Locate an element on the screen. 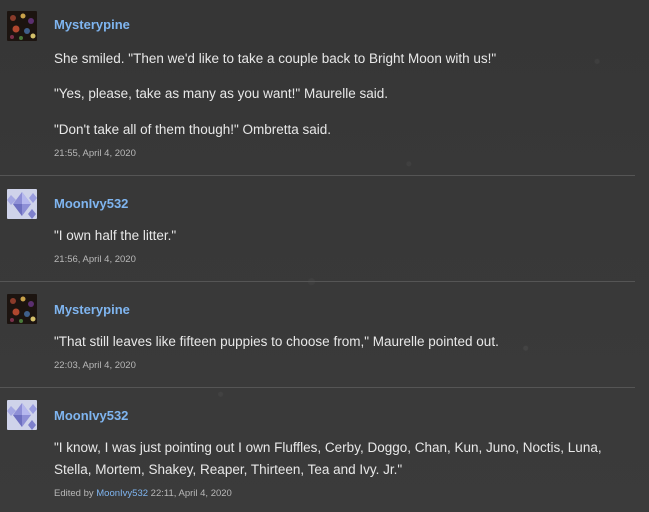  comment-timestamp: 21:55, April 4, 2020 is located at coordinates (95, 153).